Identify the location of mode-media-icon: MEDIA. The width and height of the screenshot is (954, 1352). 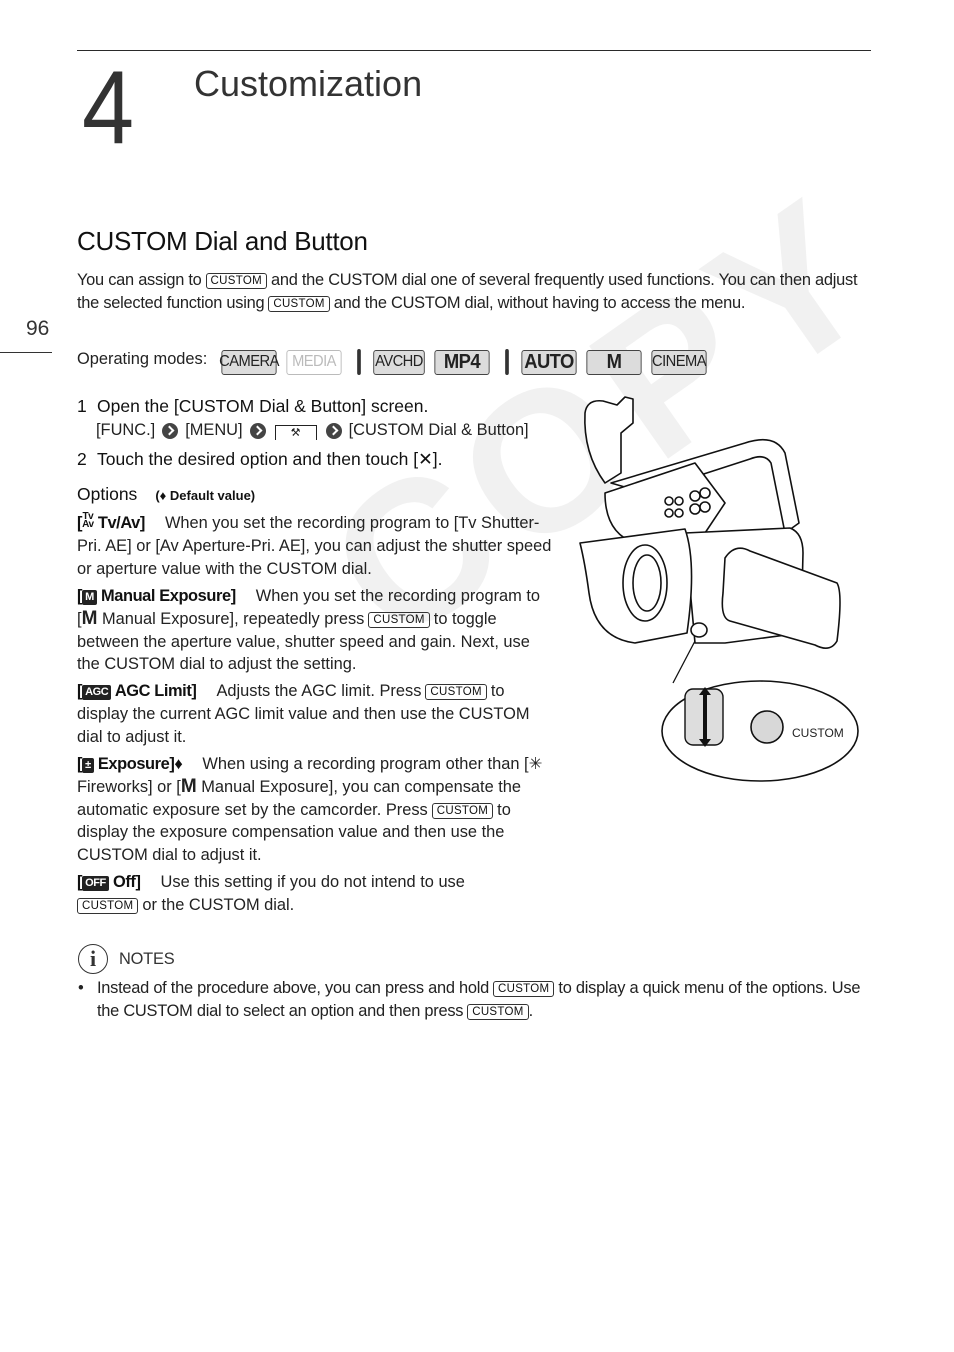
(314, 362).